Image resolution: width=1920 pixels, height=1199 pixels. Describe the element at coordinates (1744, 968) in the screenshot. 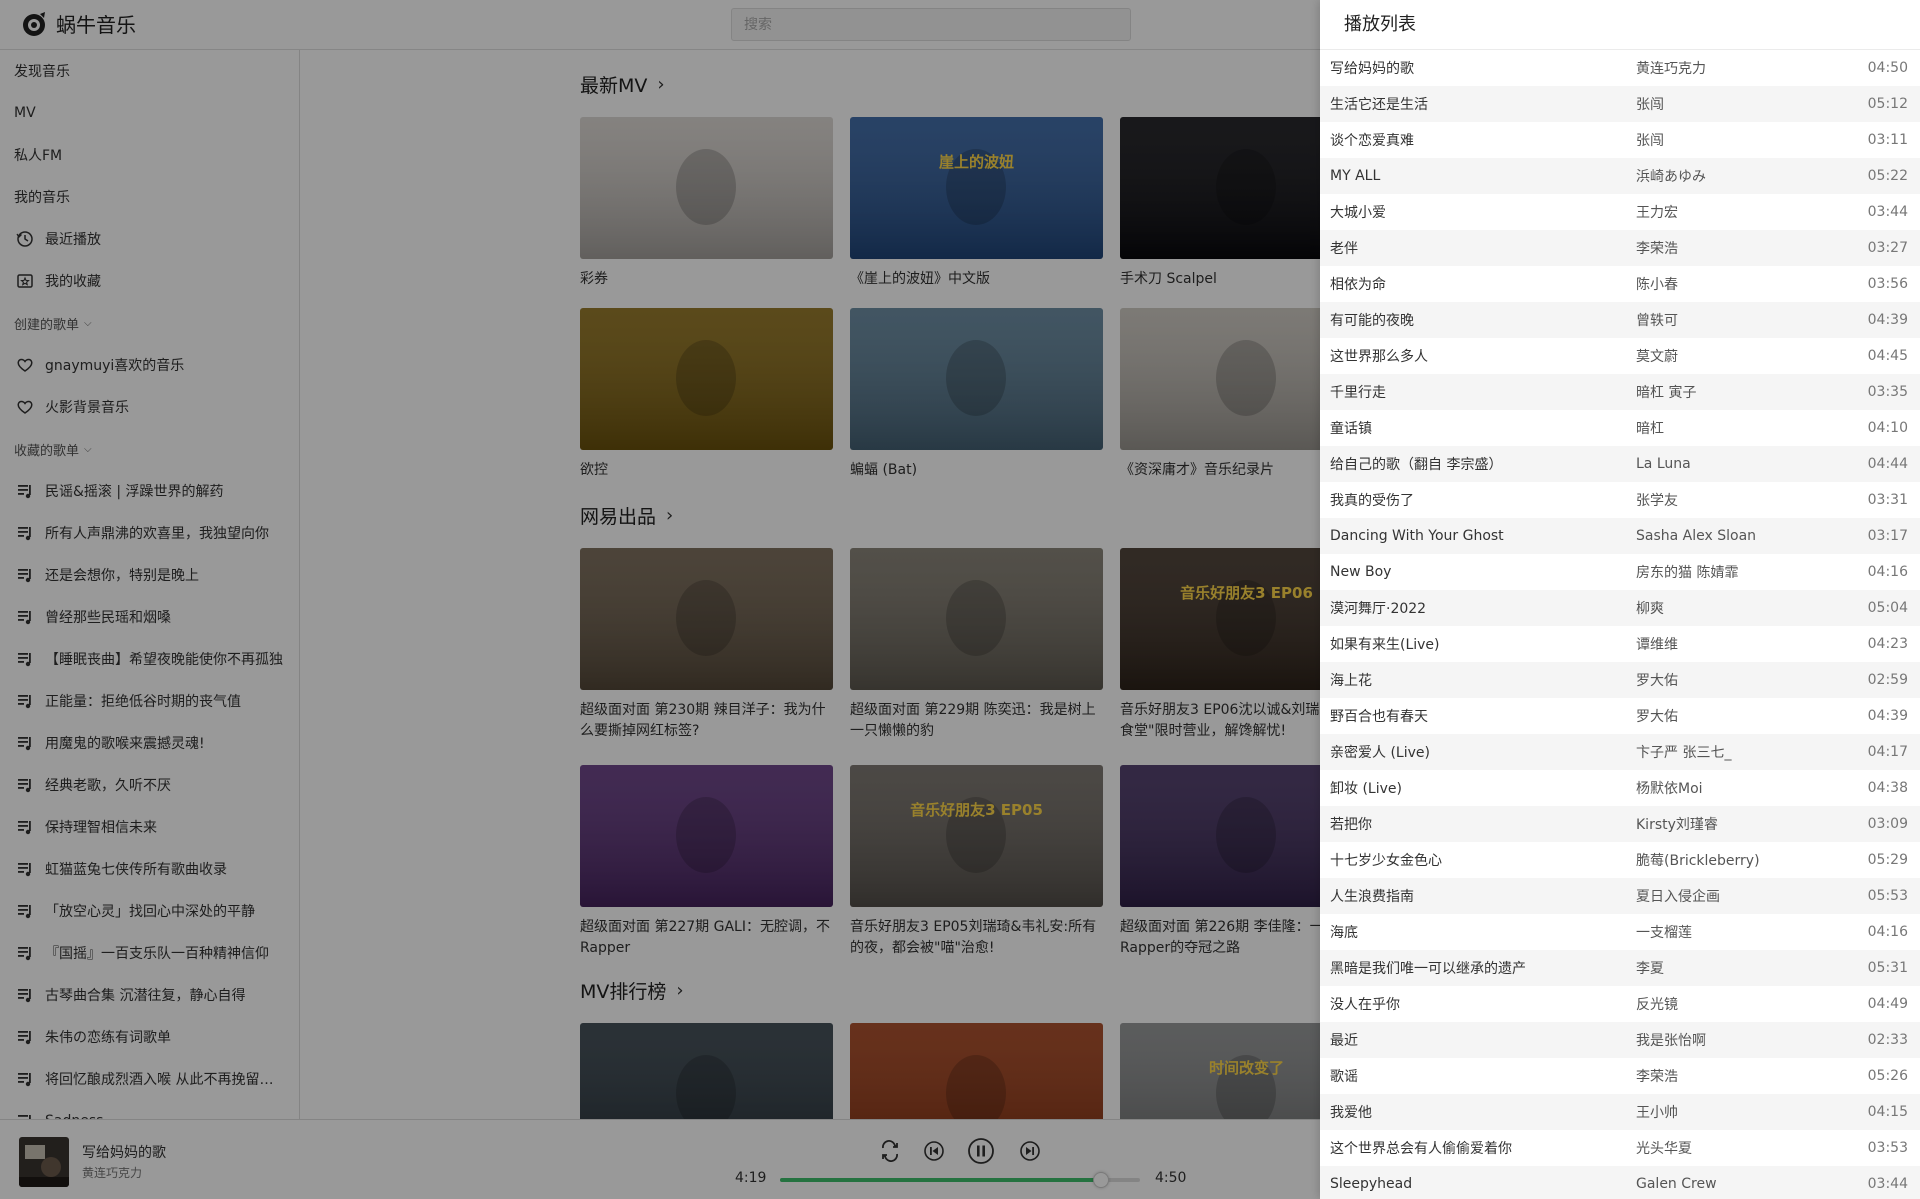

I see `song-artist: 李夏` at that location.